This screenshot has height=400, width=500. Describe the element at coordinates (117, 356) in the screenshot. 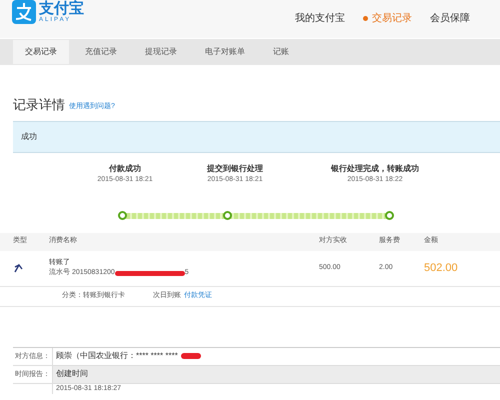

I see `info-value: 顾崇（中国农业银行：**** **** ****` at that location.